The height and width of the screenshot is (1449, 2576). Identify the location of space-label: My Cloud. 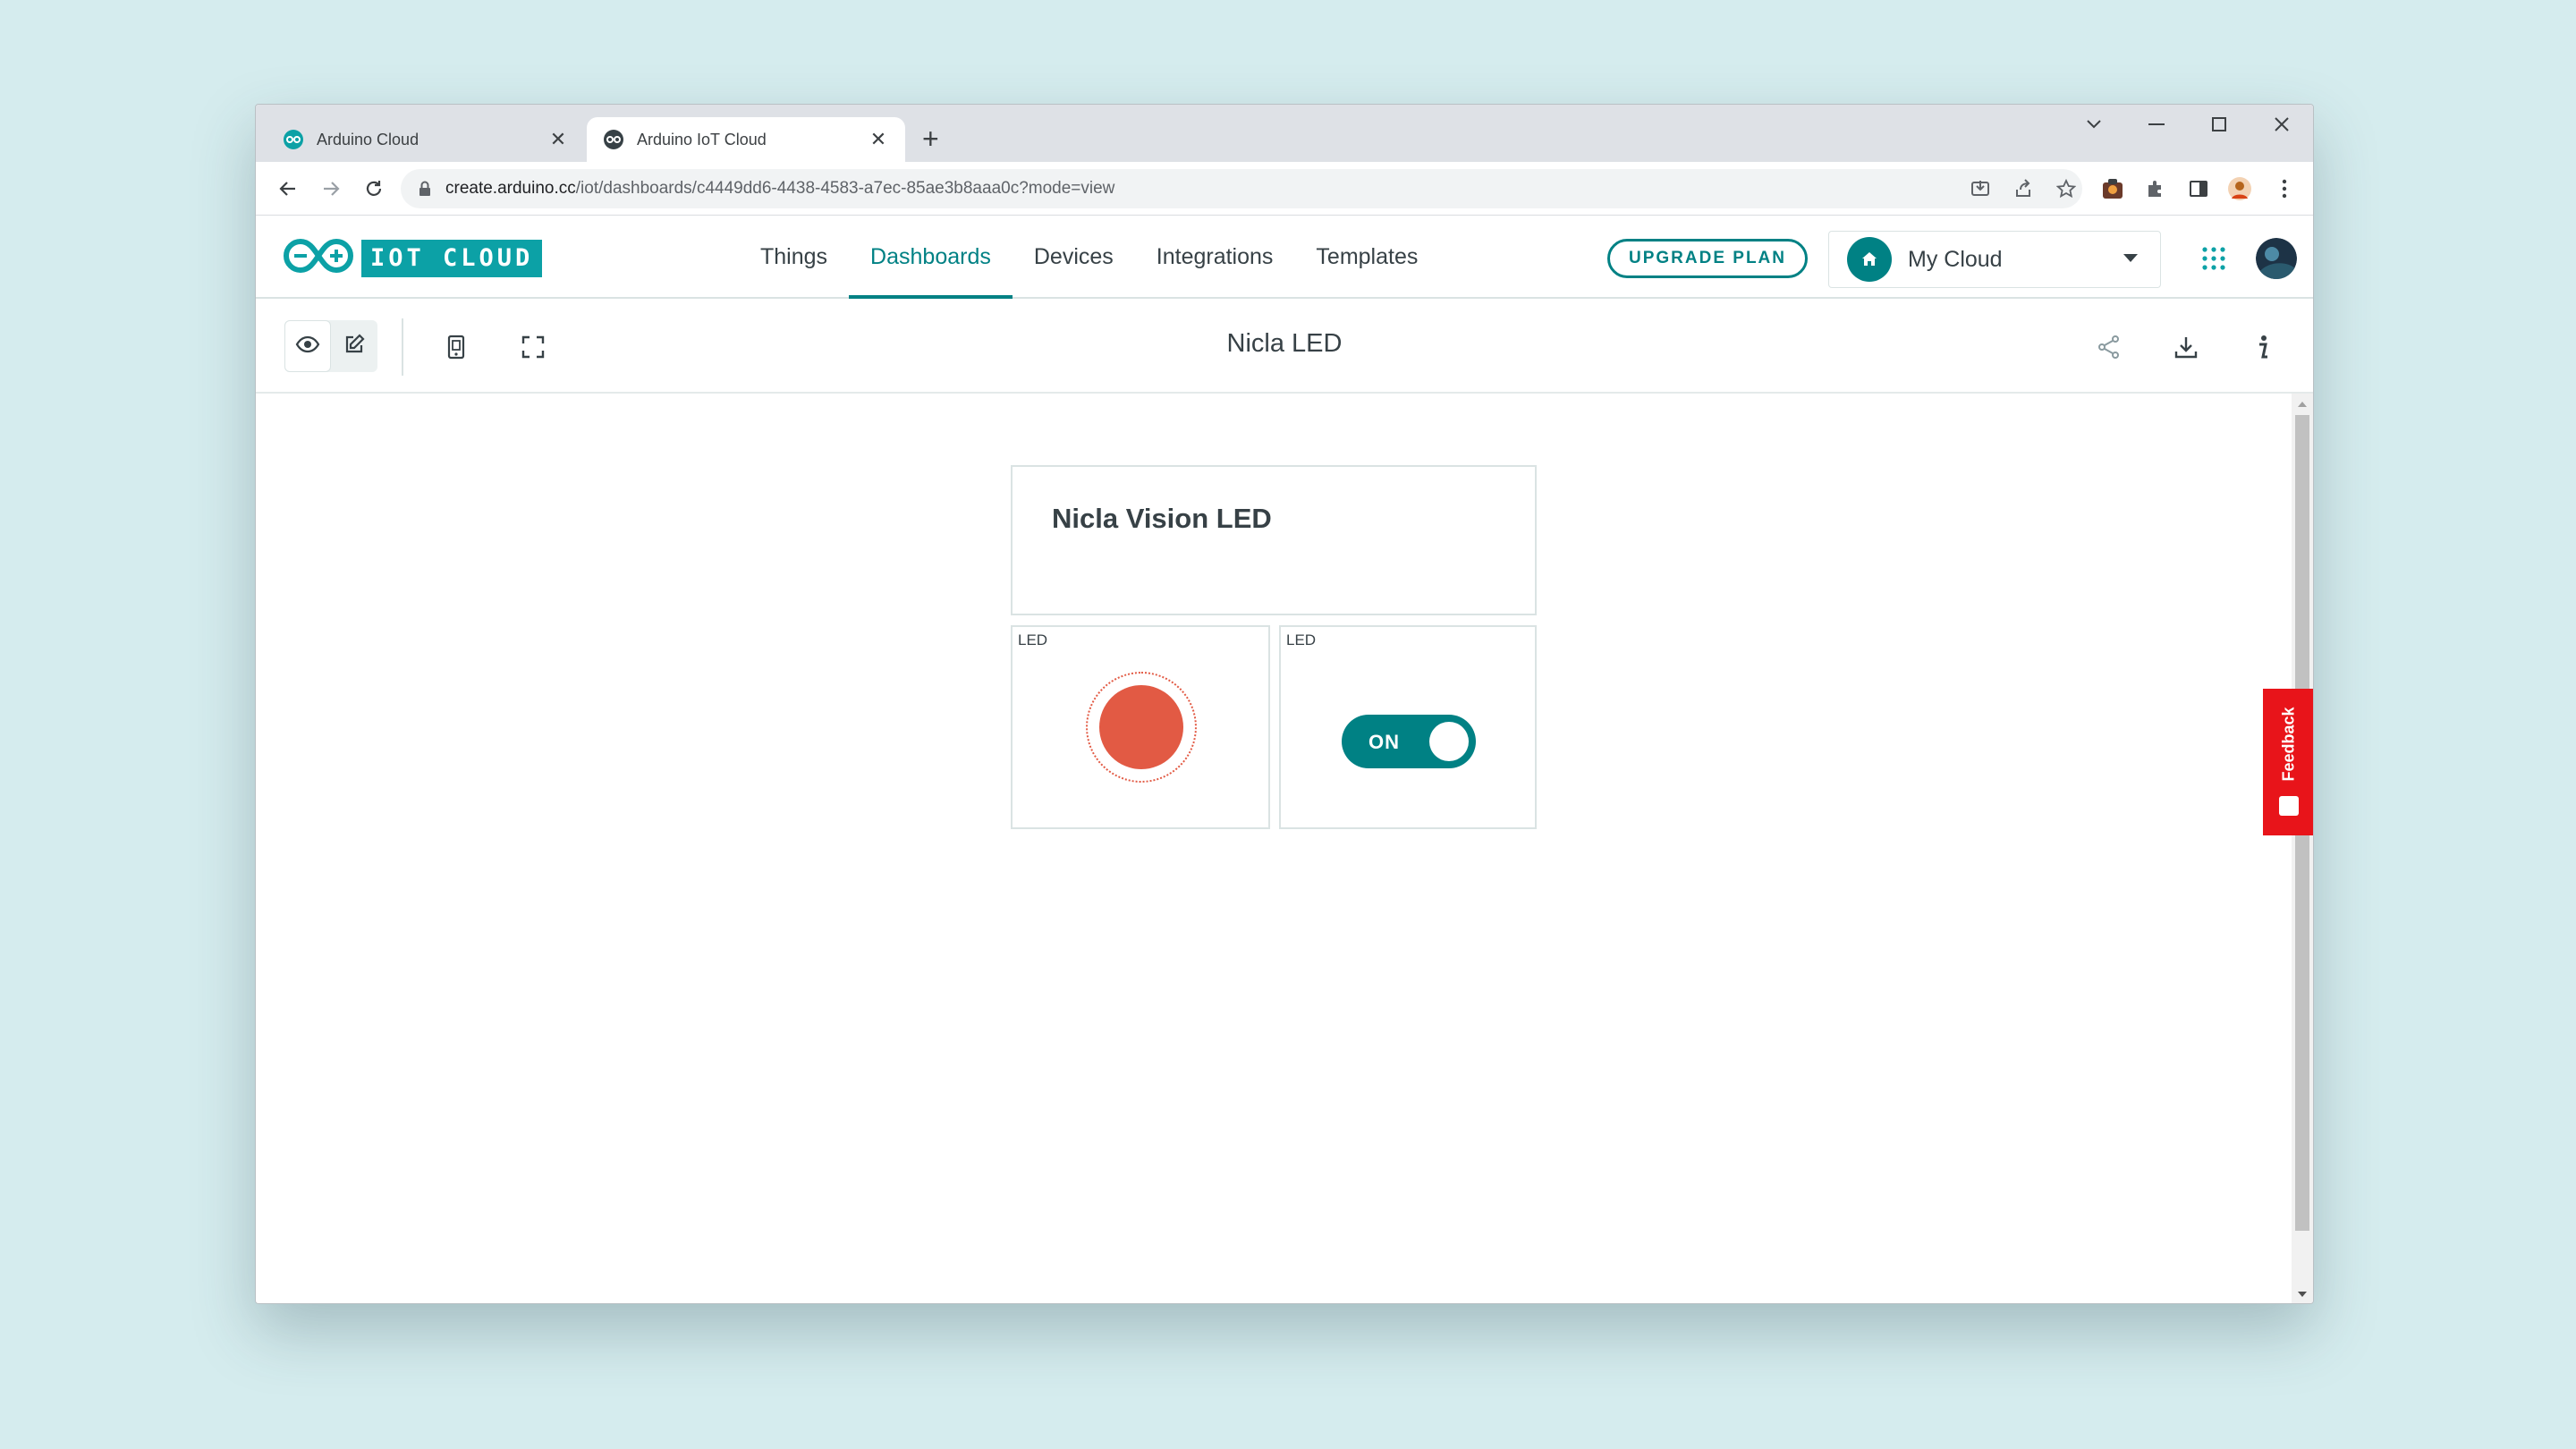
(1955, 259).